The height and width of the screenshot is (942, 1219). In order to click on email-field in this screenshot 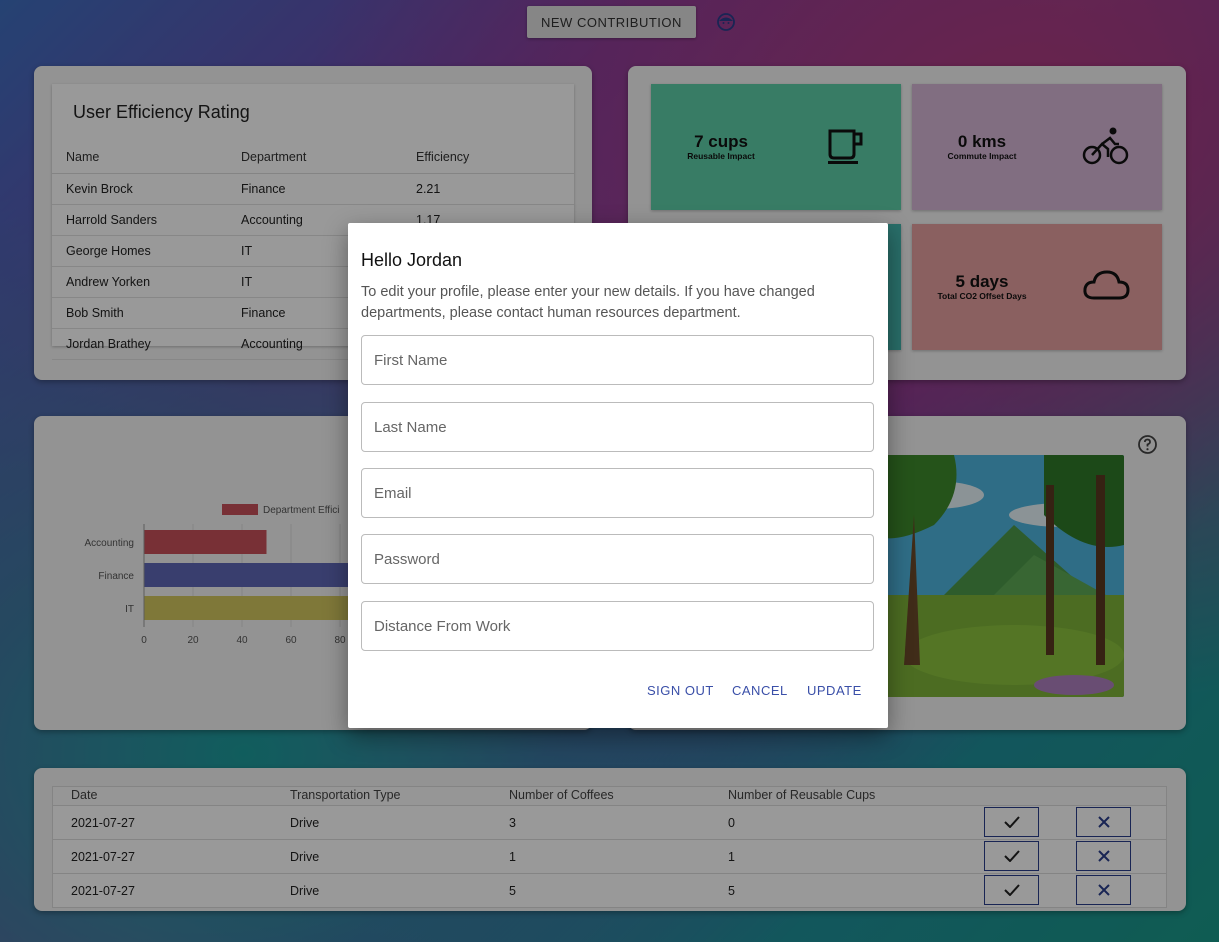, I will do `click(617, 493)`.